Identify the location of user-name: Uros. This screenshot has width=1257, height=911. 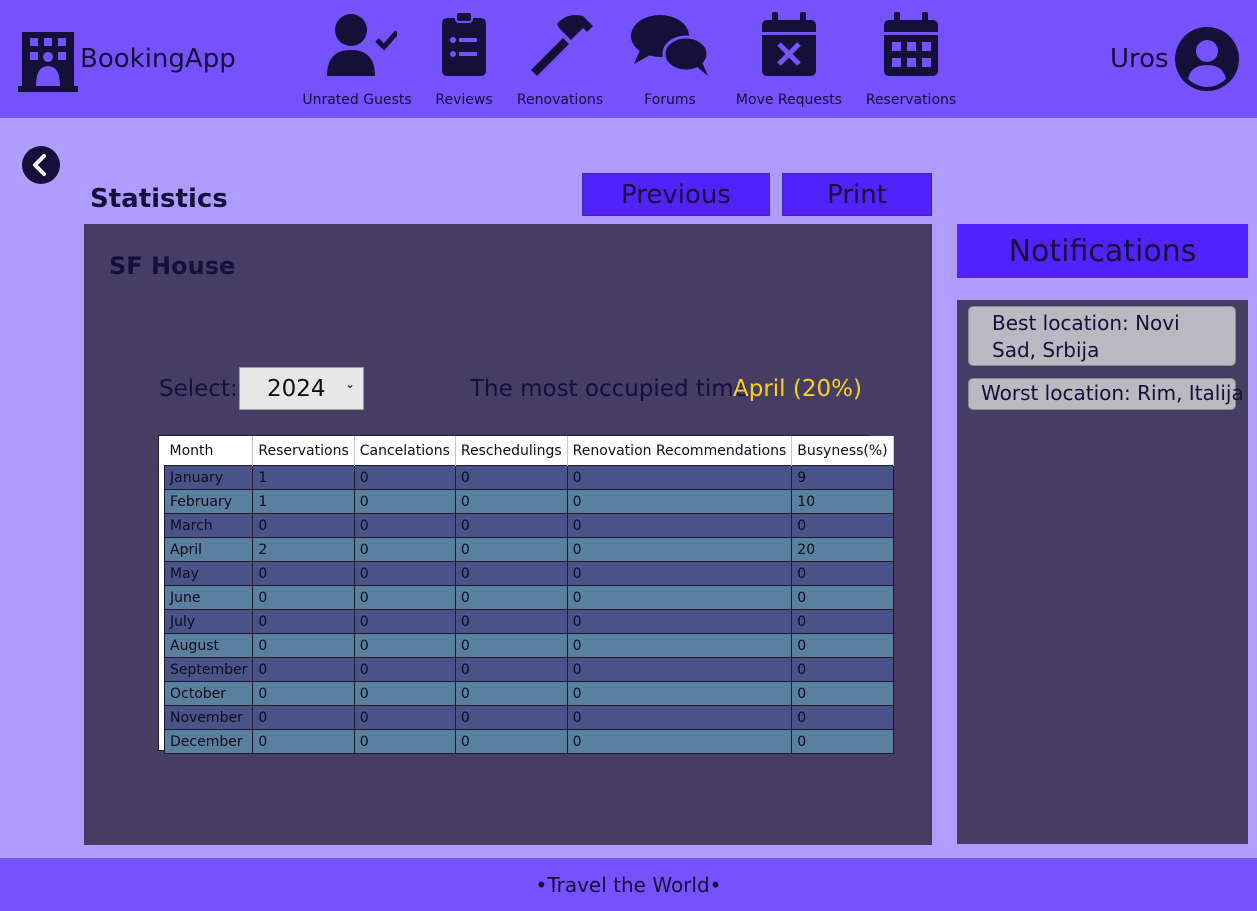
(1139, 59).